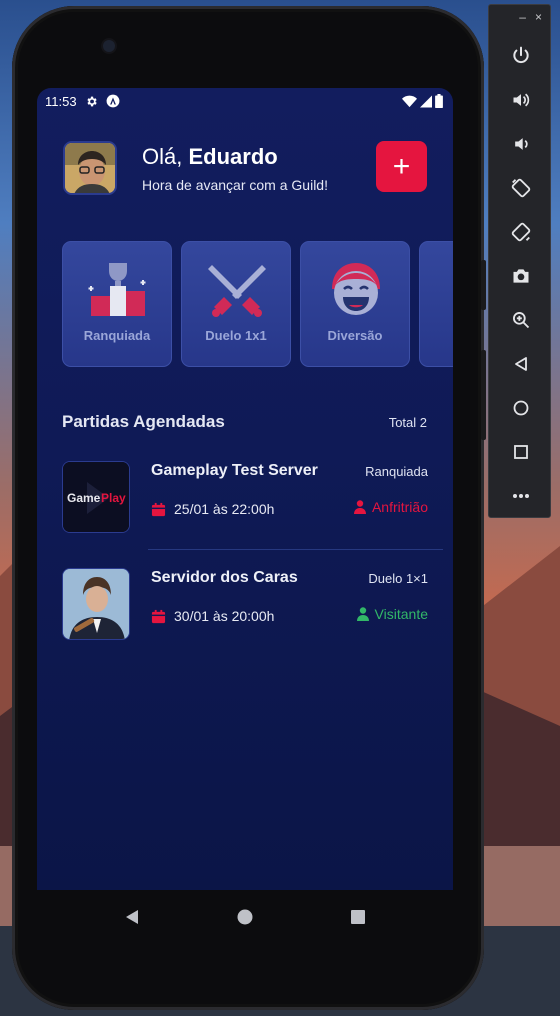  I want to click on toolbar-window-controls: – ×, so click(519, 16).